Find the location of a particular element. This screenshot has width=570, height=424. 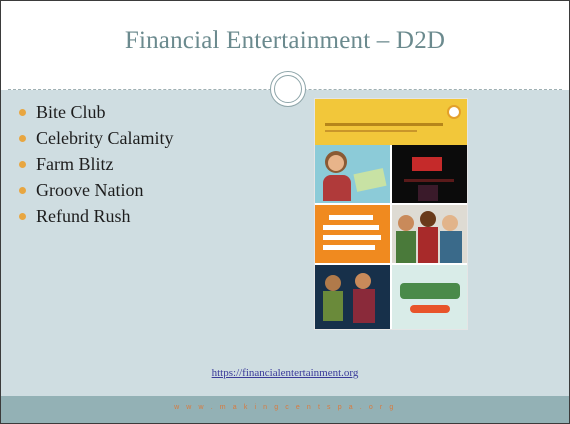

cover-tile-refund is located at coordinates (429, 297).